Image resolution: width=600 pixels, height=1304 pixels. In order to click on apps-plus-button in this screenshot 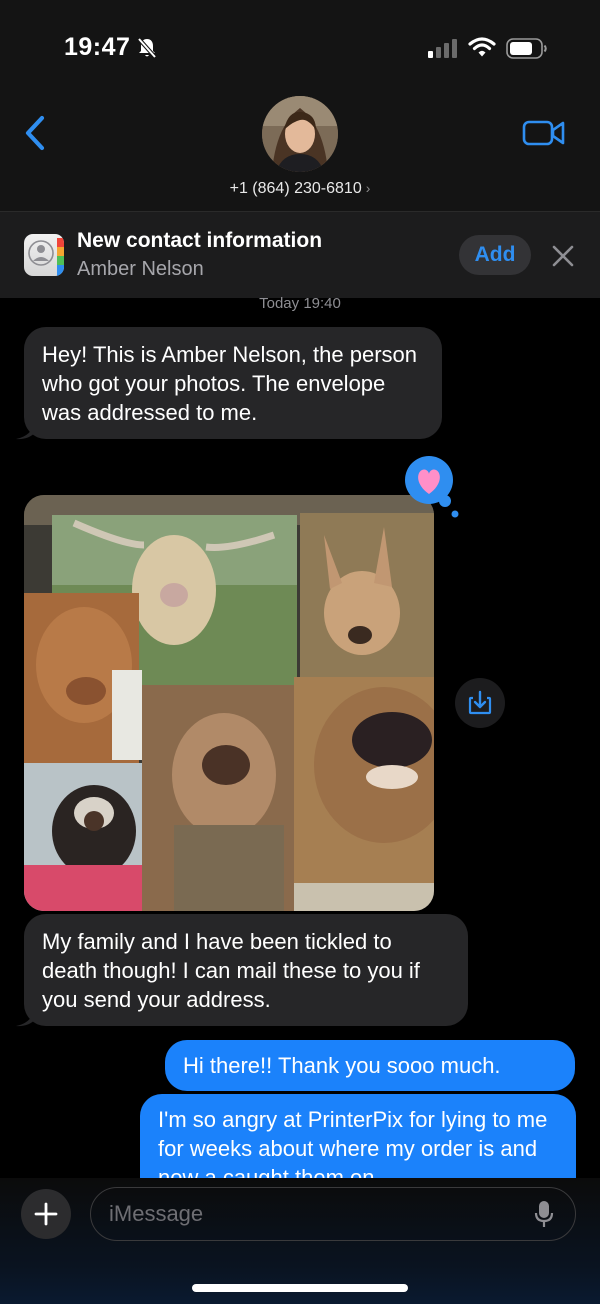, I will do `click(46, 1214)`.